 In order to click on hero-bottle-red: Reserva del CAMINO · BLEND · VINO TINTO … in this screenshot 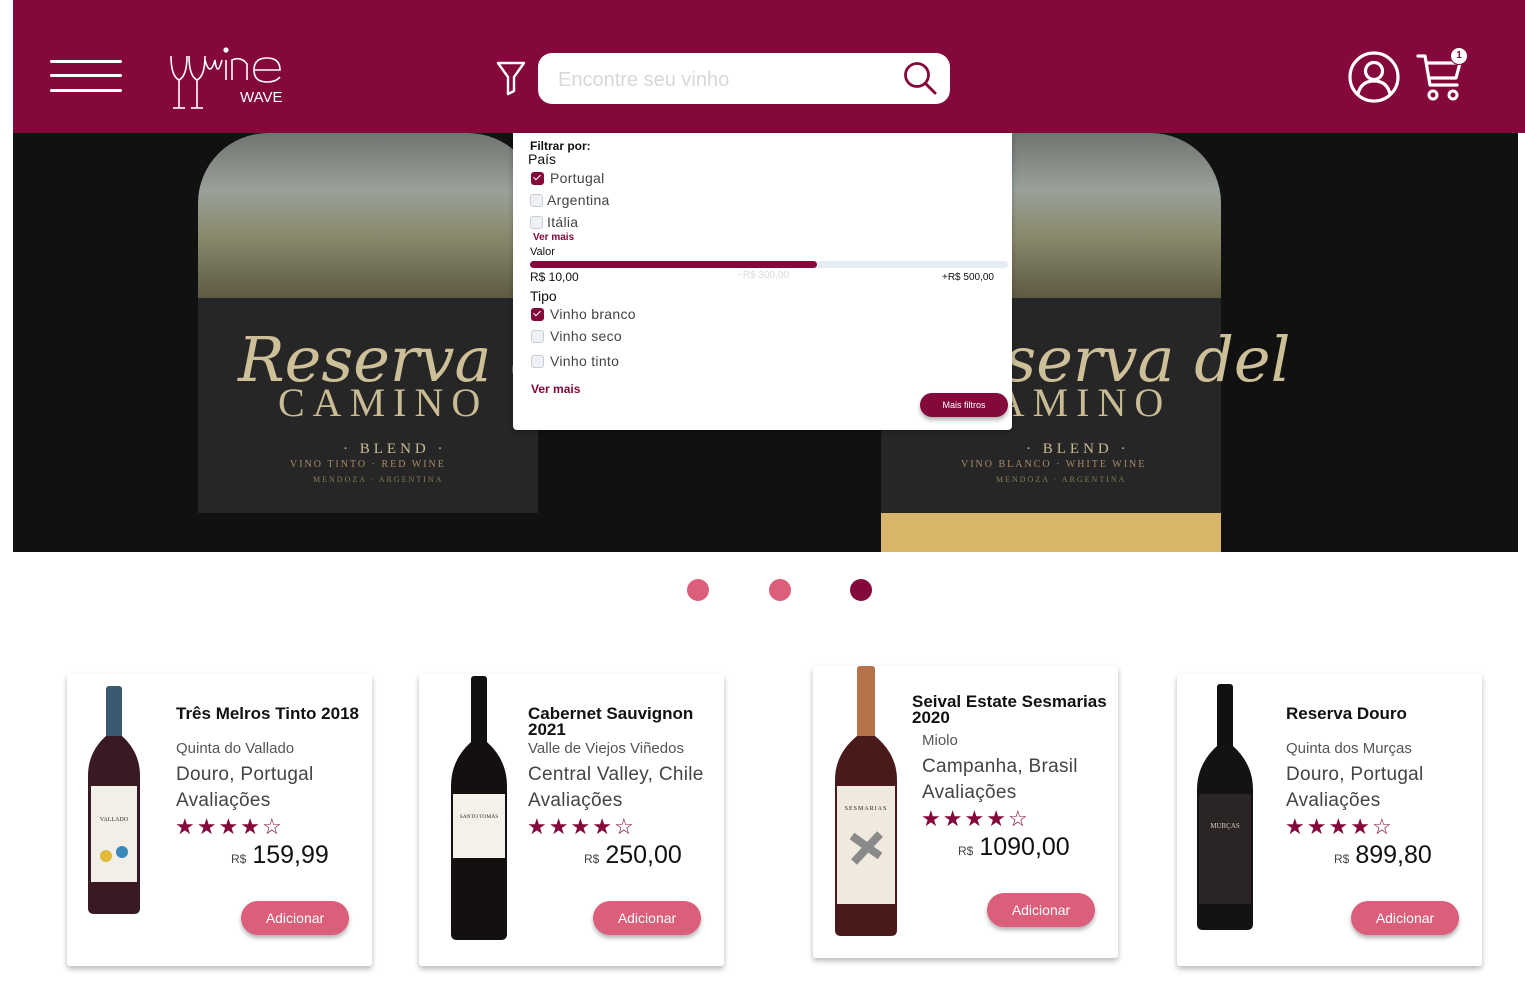, I will do `click(402, 342)`.